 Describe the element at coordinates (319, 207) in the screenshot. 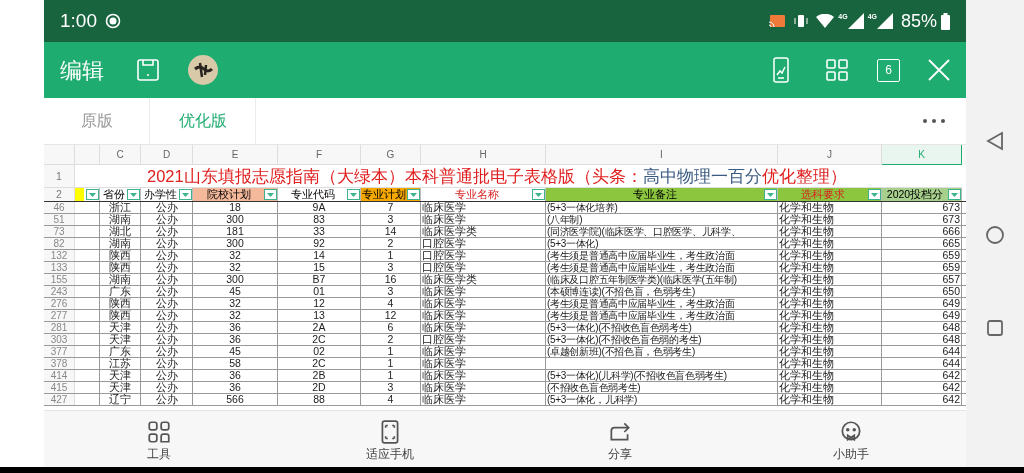

I see `table-cell: 9A` at that location.